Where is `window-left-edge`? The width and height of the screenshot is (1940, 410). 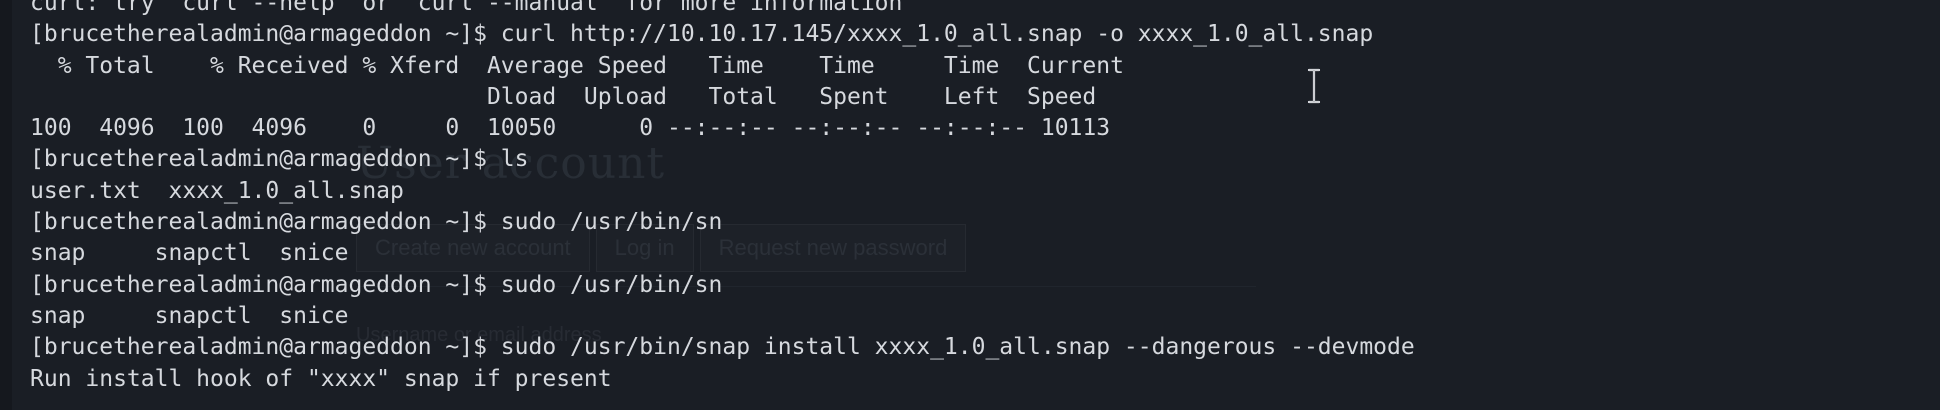
window-left-edge is located at coordinates (6, 205).